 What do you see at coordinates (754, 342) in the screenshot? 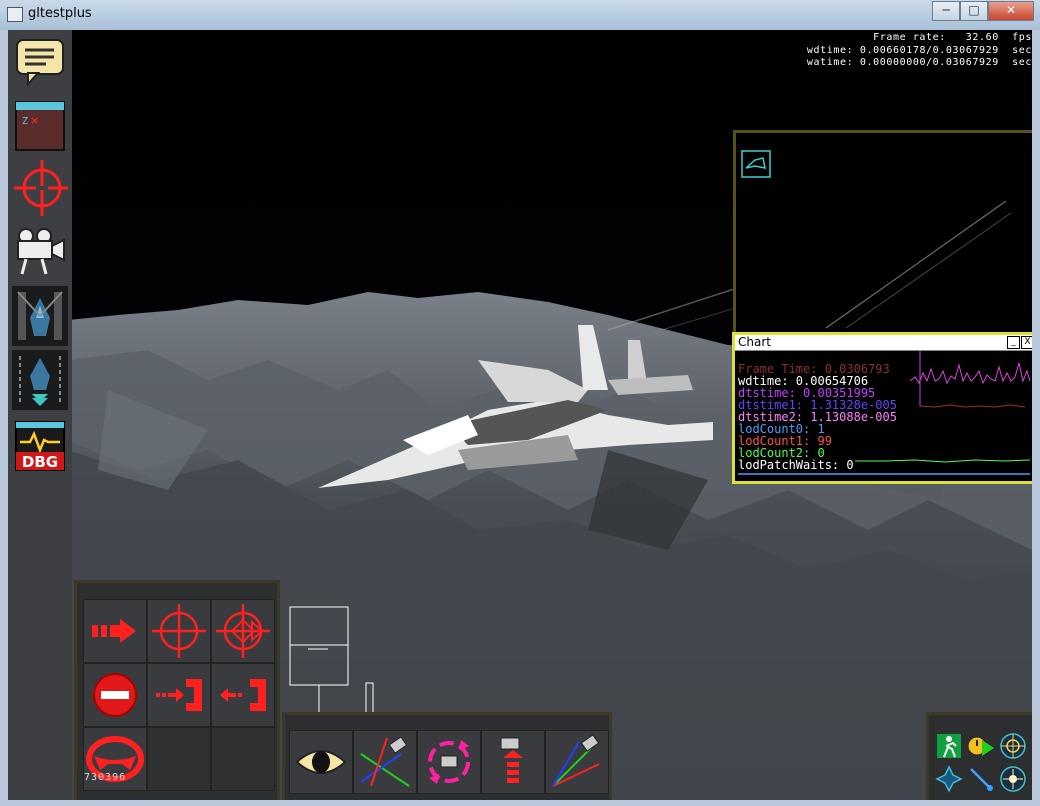
I see `chart-title: Chart` at bounding box center [754, 342].